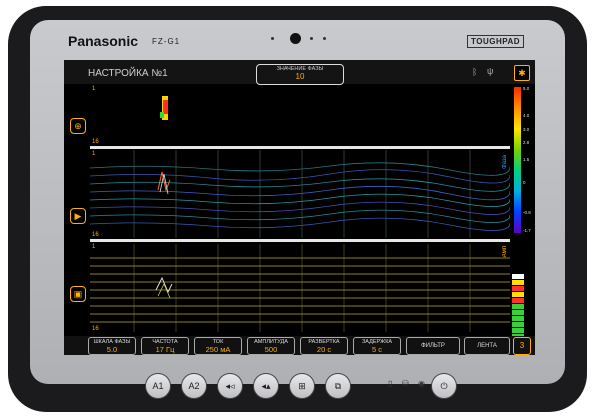  I want to click on volume-up-button: ◂▴, so click(266, 386).